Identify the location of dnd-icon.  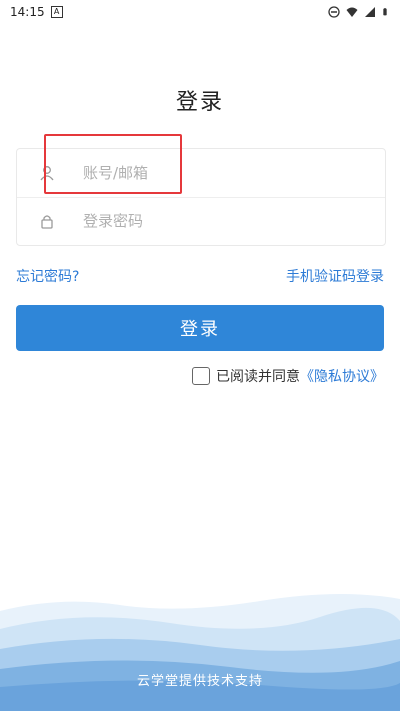
(334, 12).